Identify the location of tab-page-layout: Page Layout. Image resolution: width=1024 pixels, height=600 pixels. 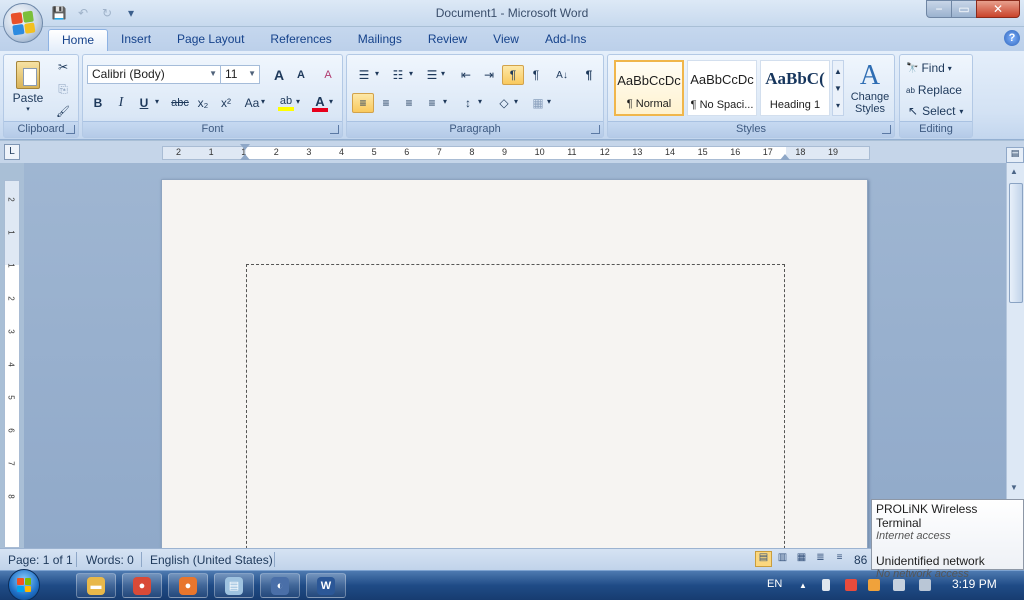
(210, 40).